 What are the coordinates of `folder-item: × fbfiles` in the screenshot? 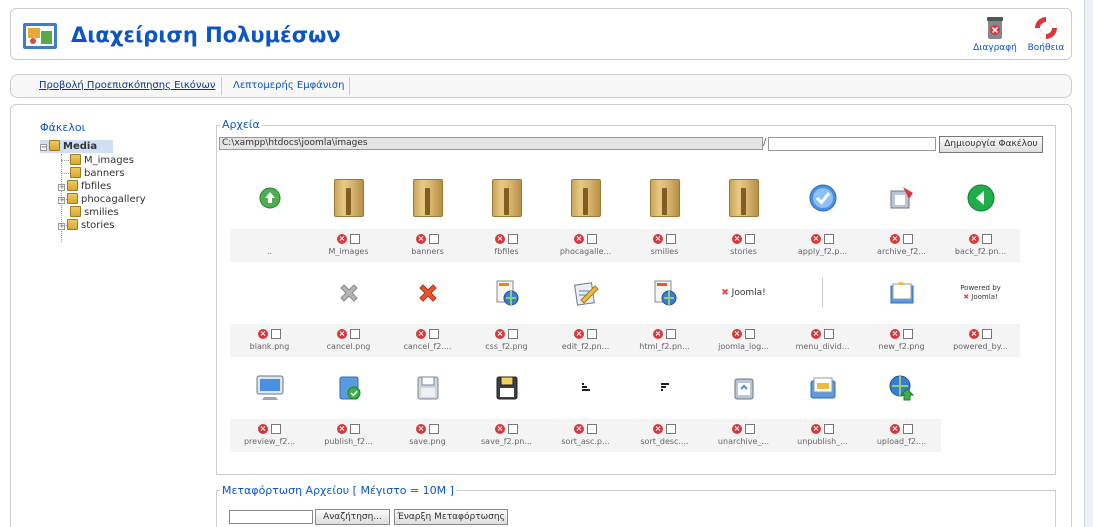 It's located at (506, 214).